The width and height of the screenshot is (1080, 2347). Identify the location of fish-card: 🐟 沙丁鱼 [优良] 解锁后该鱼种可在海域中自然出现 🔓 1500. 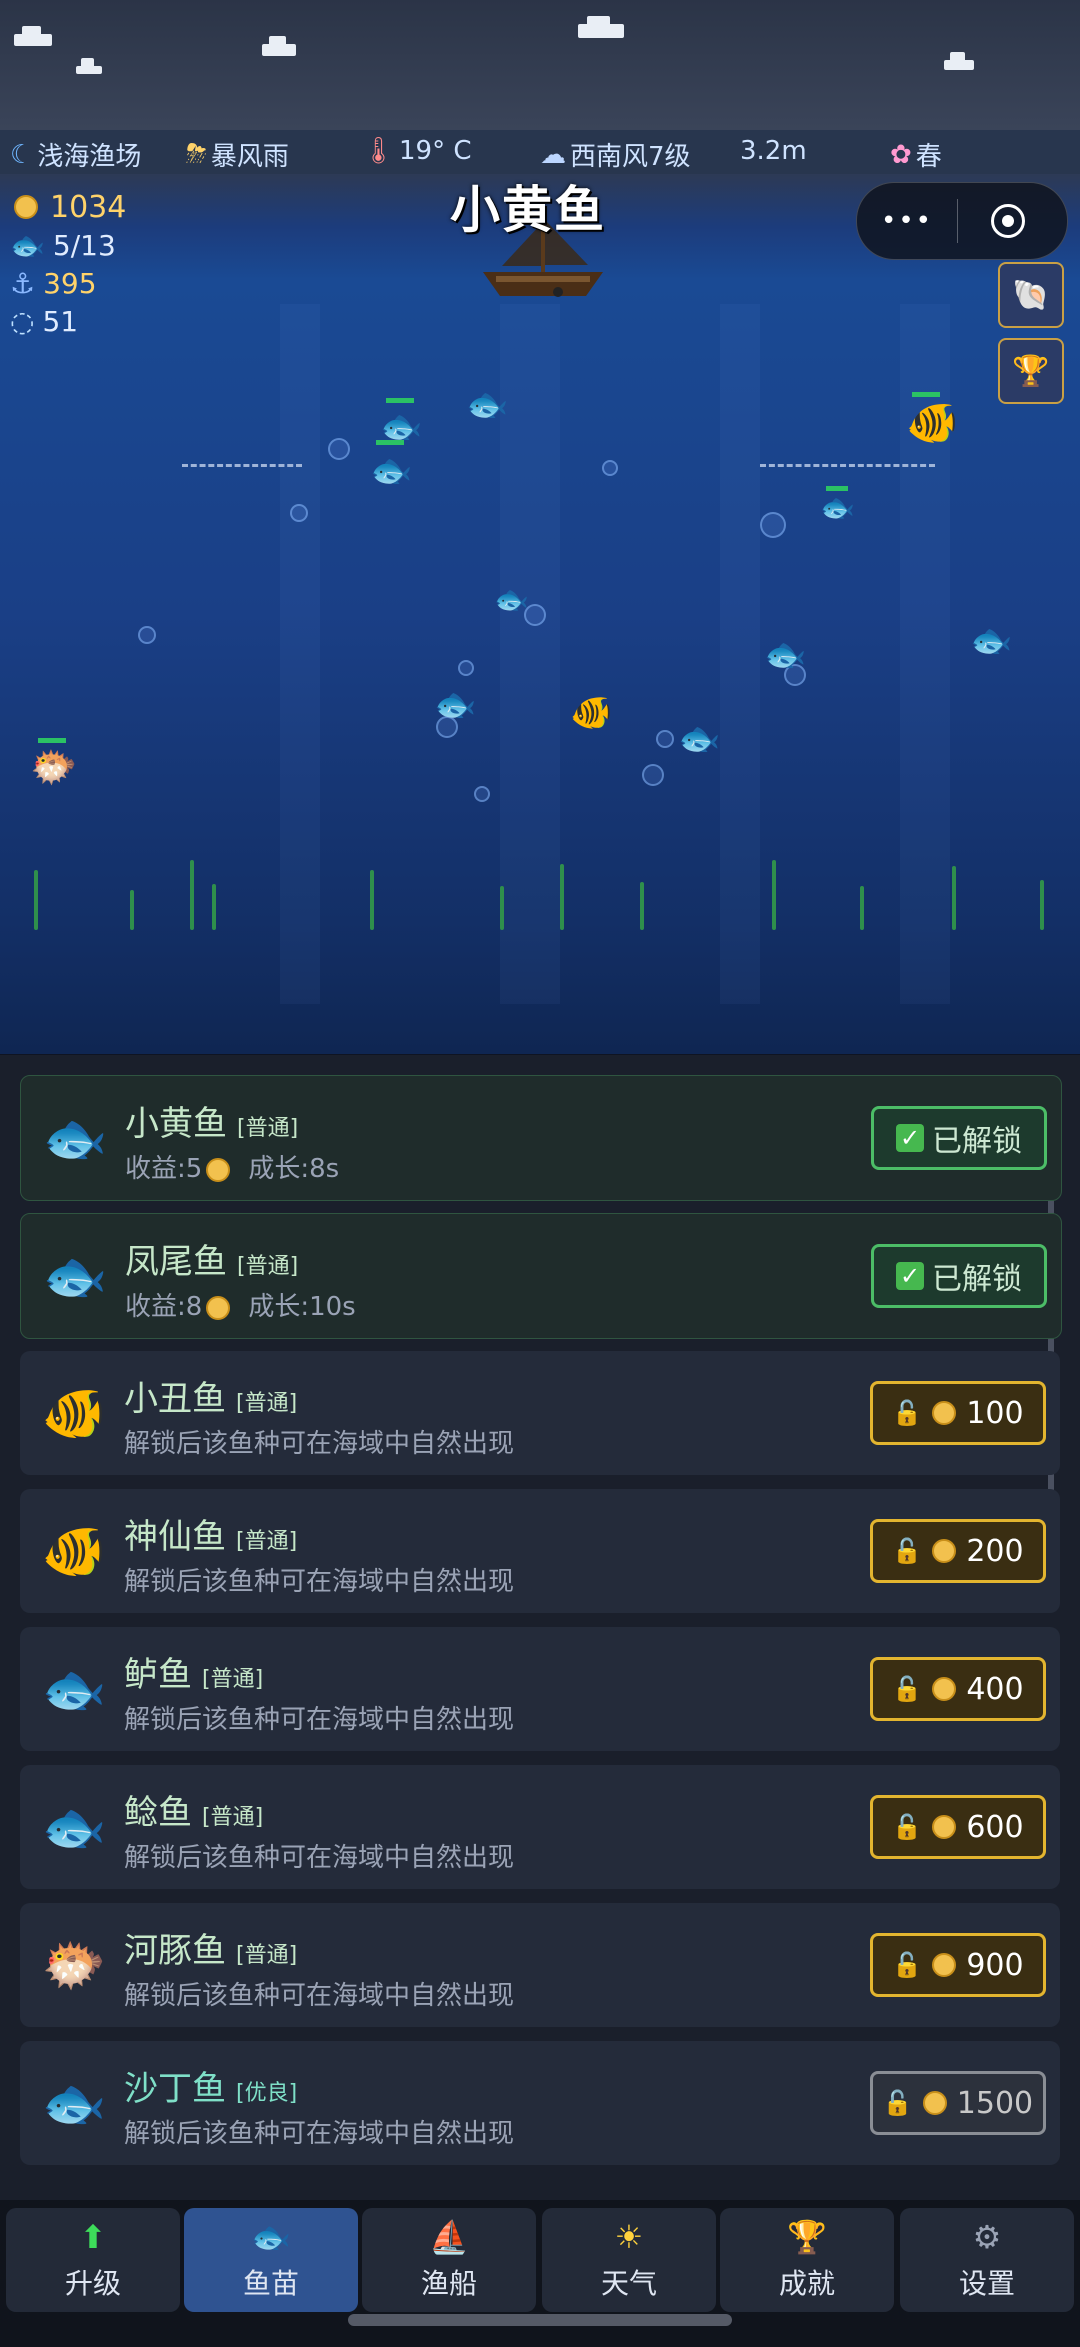
(540, 2103).